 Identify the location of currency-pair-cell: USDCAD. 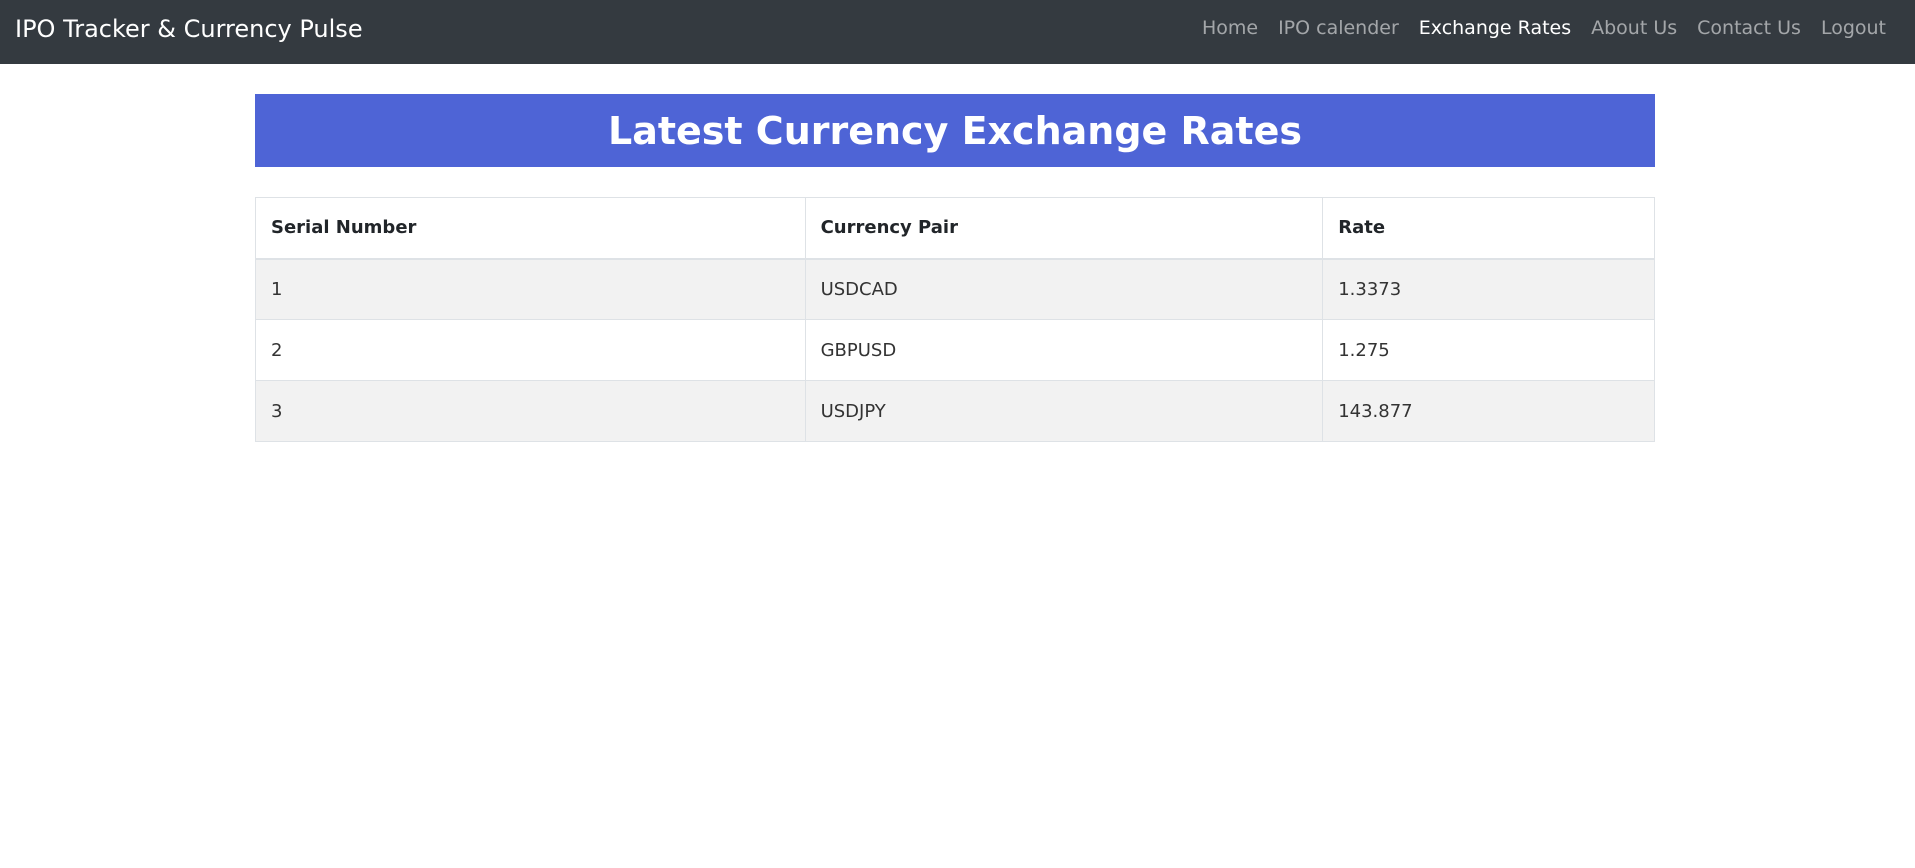
(1064, 289).